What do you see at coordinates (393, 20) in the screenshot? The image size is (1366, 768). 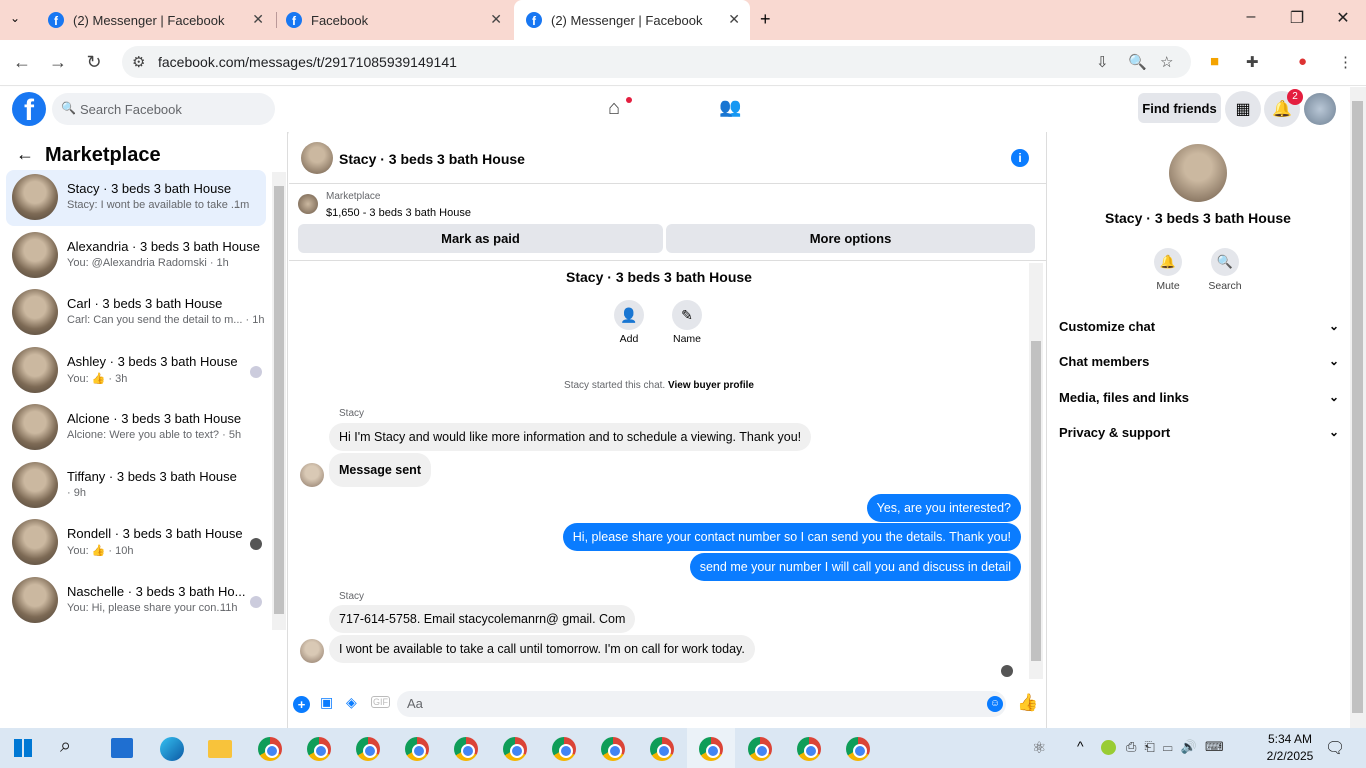 I see `tab-facebook: f Facebook ✕` at bounding box center [393, 20].